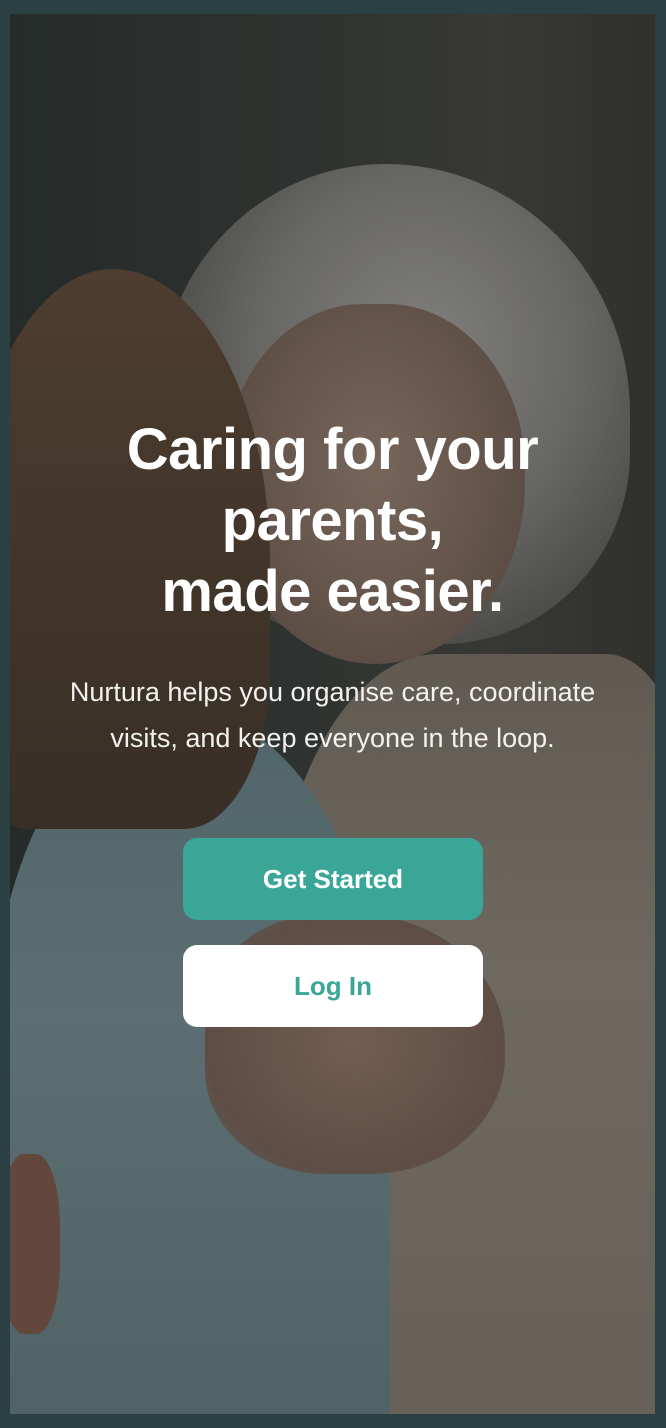 The height and width of the screenshot is (1428, 666). I want to click on headline-line-2: parents,, so click(332, 520).